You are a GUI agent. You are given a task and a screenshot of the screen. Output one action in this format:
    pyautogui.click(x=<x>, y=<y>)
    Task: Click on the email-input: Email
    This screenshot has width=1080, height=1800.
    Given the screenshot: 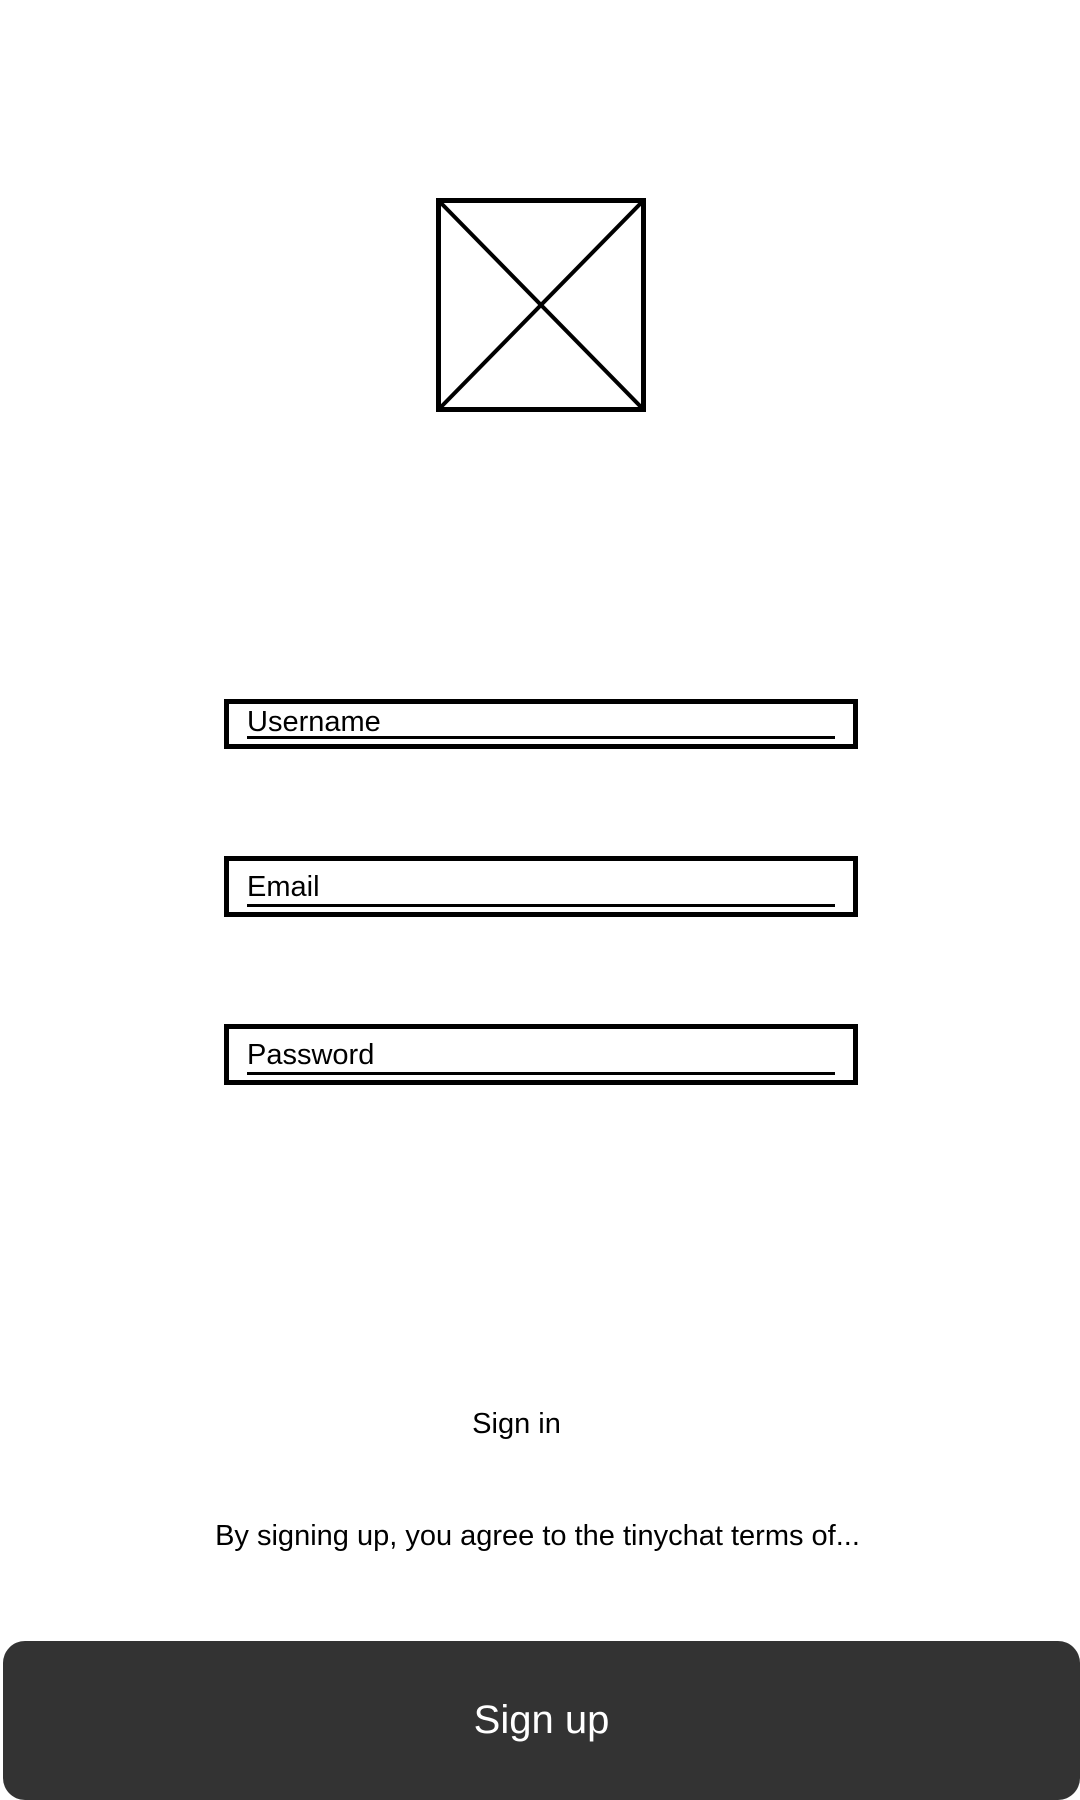 What is the action you would take?
    pyautogui.click(x=541, y=886)
    